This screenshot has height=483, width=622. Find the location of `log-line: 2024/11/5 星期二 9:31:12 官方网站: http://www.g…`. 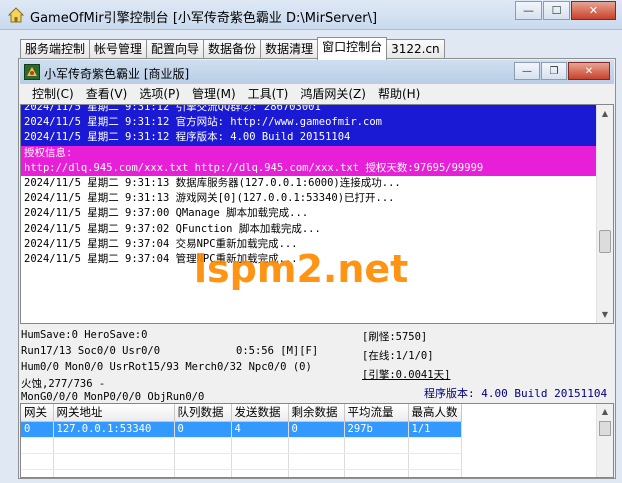

log-line: 2024/11/5 星期二 9:31:12 官方网站: http://www.g… is located at coordinates (308, 123).